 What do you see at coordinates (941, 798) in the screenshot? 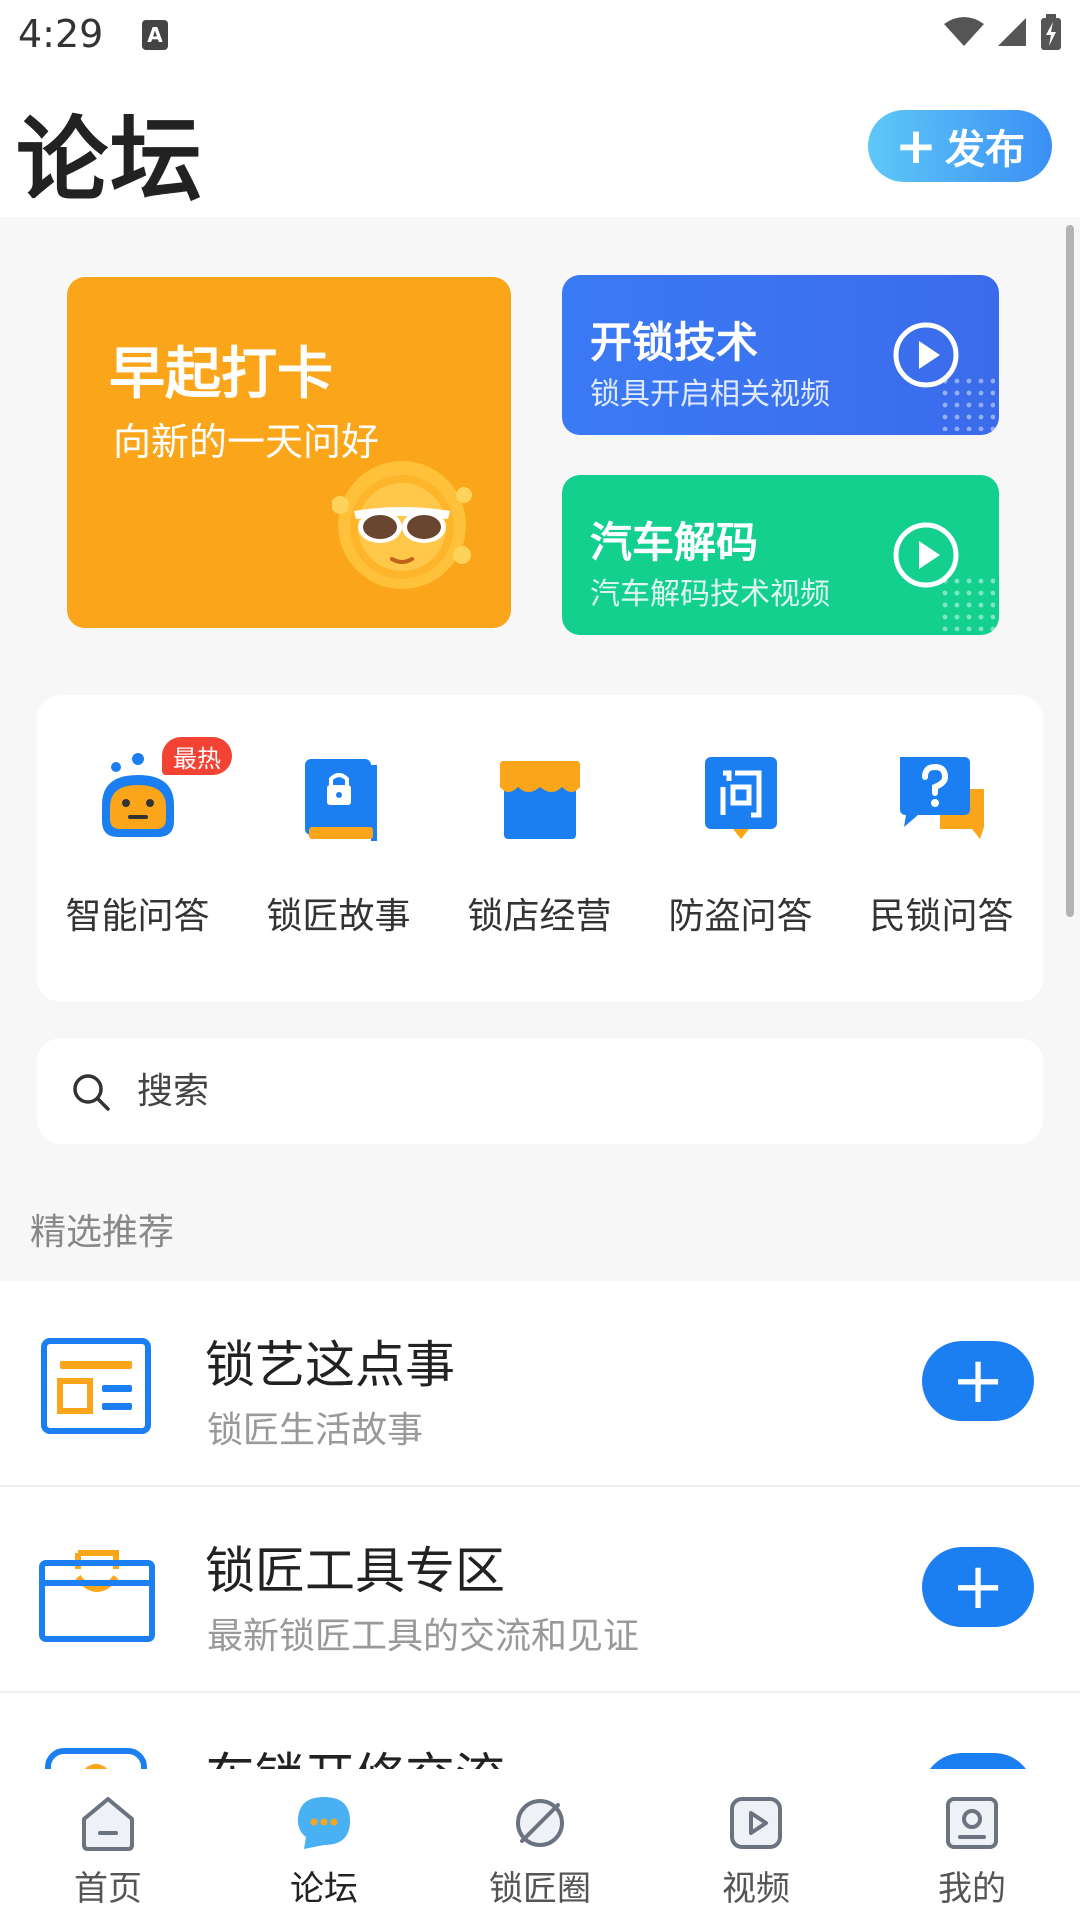
I see `help-bubble-icon` at bounding box center [941, 798].